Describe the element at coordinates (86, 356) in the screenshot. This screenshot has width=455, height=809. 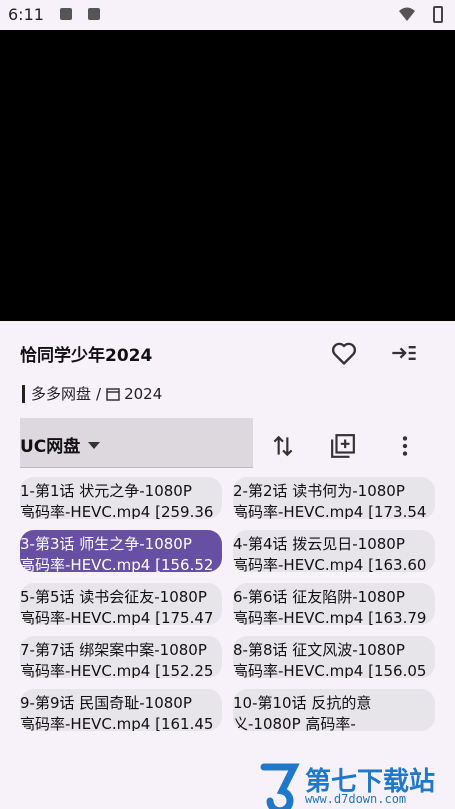
I see `video-title: 恰同学少年2024` at that location.